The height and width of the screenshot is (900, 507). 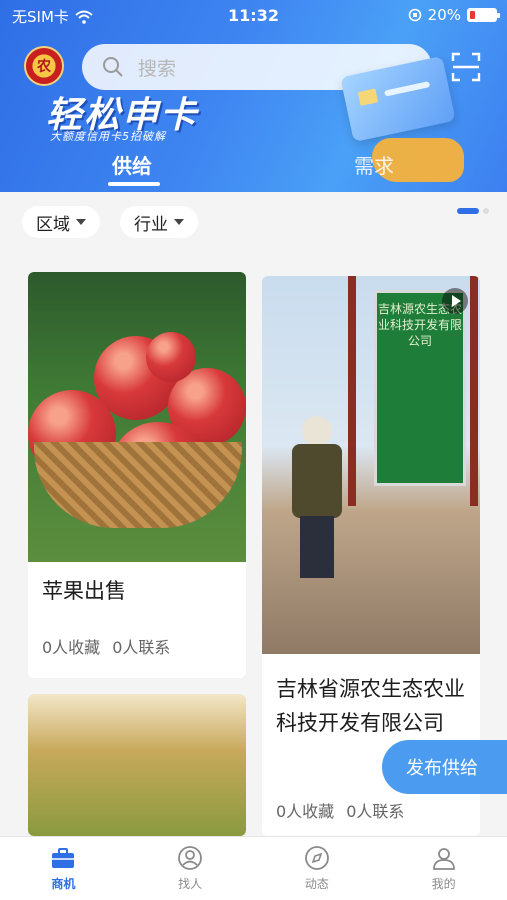 I want to click on publish-supply-button: 发布供给, so click(x=444, y=767).